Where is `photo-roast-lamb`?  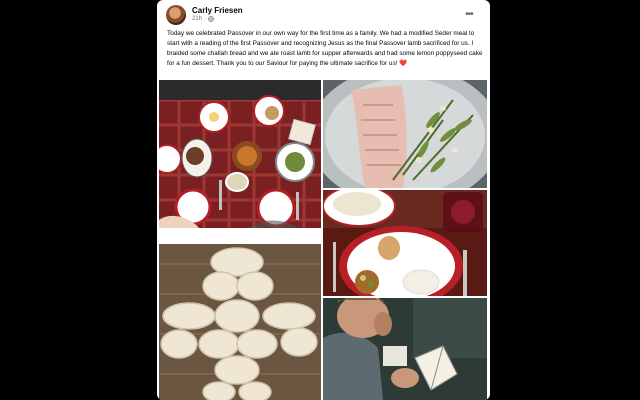
photo-roast-lamb is located at coordinates (405, 134).